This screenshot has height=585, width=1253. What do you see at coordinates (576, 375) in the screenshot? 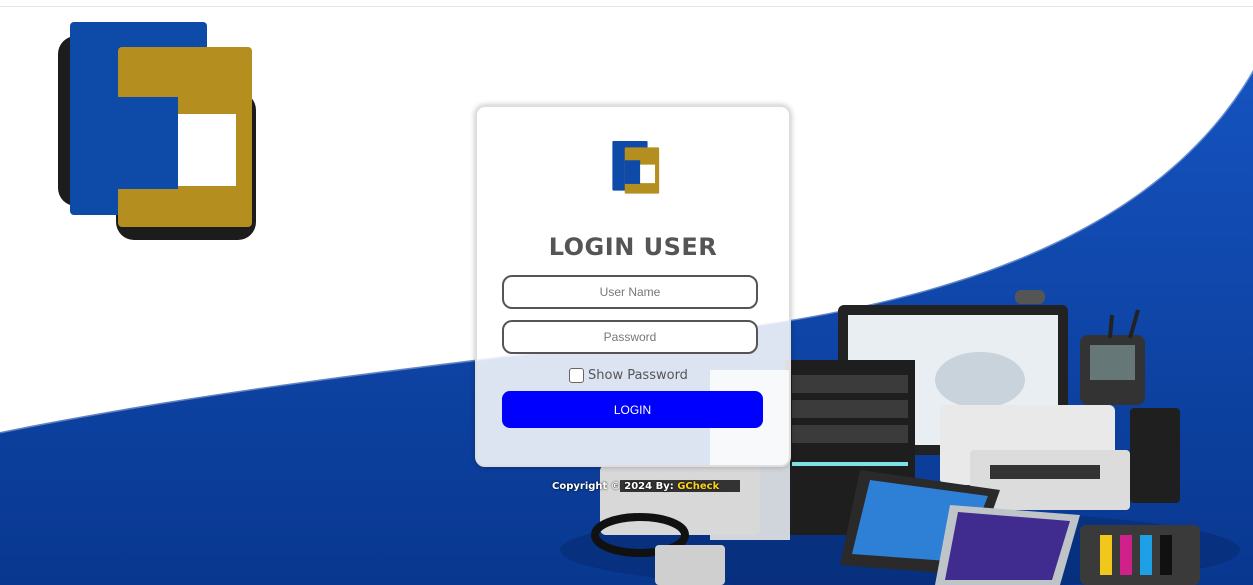
I see `show-password-checkbox` at bounding box center [576, 375].